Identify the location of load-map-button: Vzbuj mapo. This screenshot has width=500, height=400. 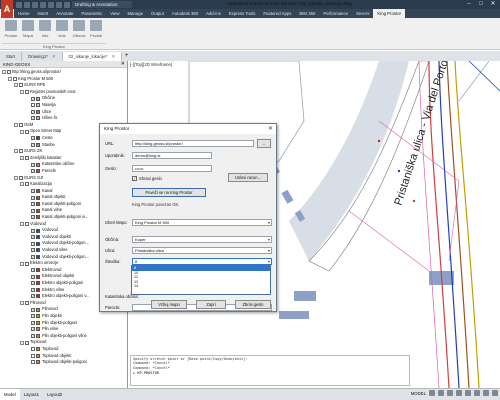
(169, 304).